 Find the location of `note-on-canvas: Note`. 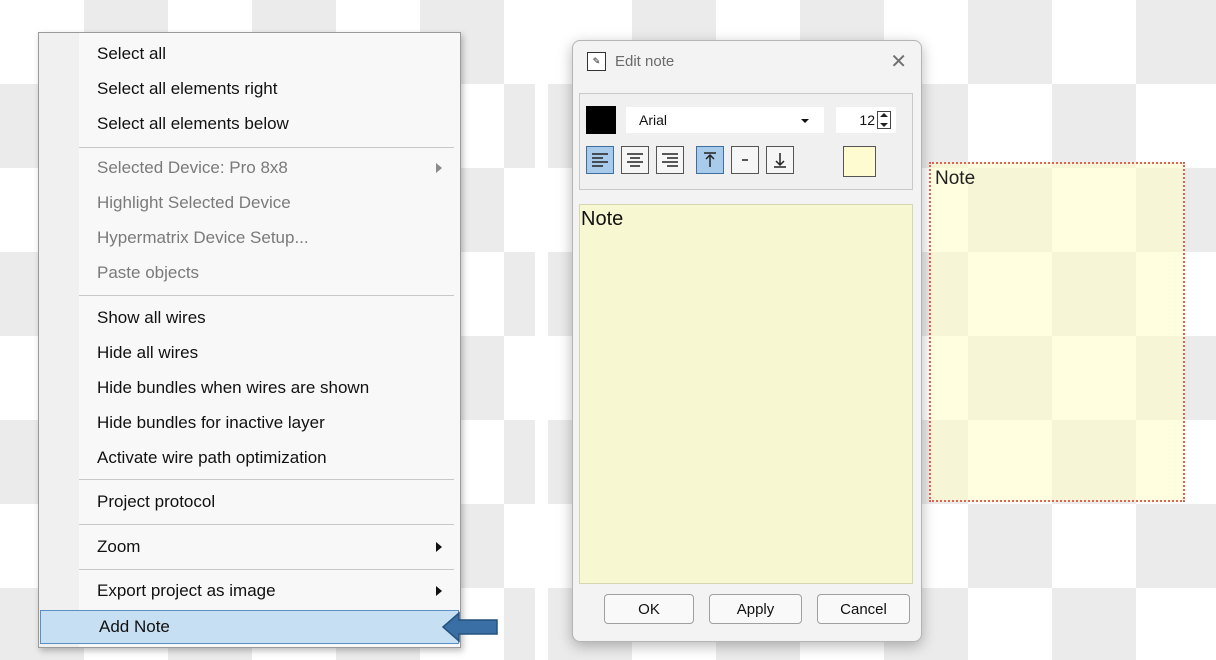

note-on-canvas: Note is located at coordinates (1057, 332).